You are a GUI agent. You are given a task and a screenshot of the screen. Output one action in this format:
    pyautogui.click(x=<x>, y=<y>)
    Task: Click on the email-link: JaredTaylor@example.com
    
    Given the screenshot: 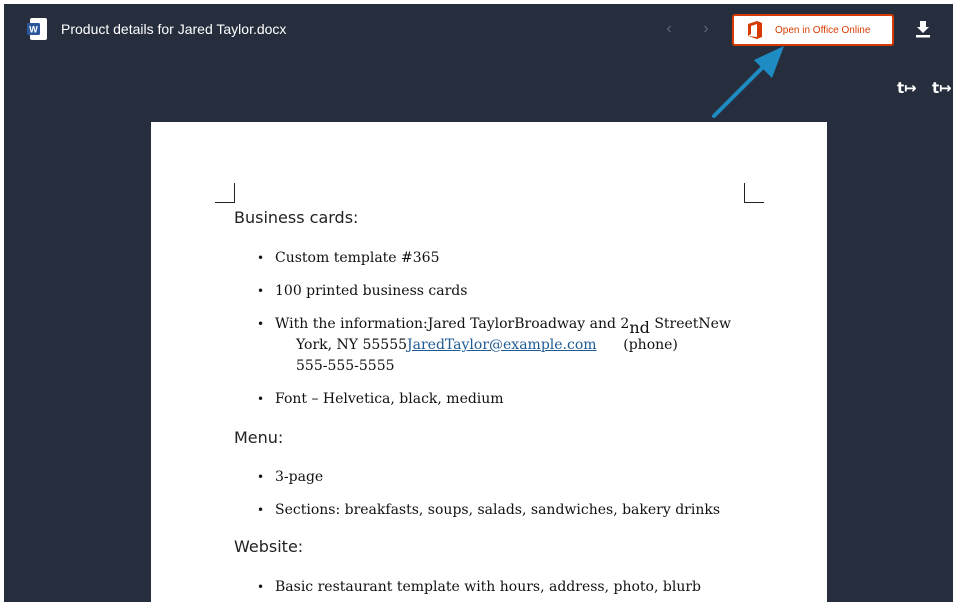 What is the action you would take?
    pyautogui.click(x=502, y=345)
    